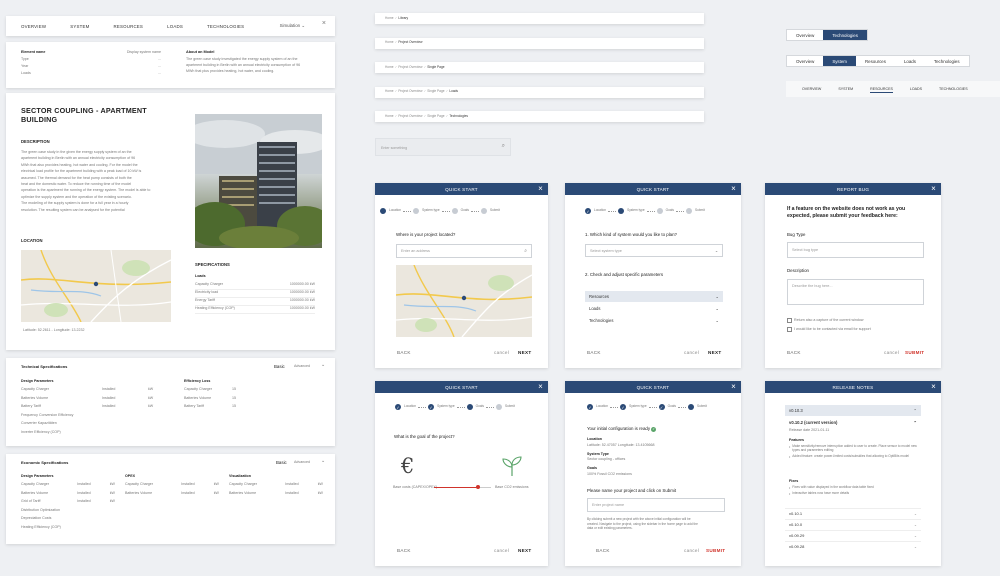 This screenshot has height=576, width=1000. I want to click on nav-item: OVERVIEW, so click(33, 26).